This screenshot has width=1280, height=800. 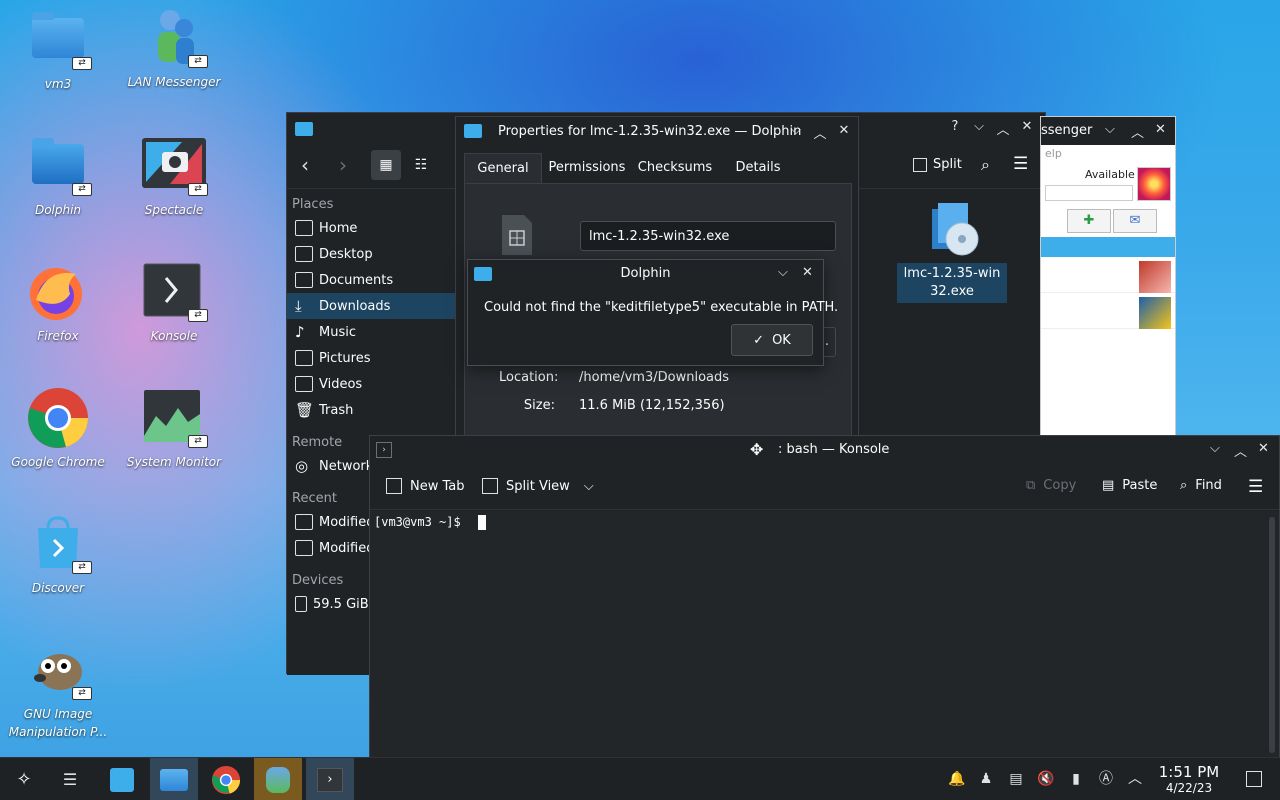 I want to click on tab-general: General, so click(x=503, y=168).